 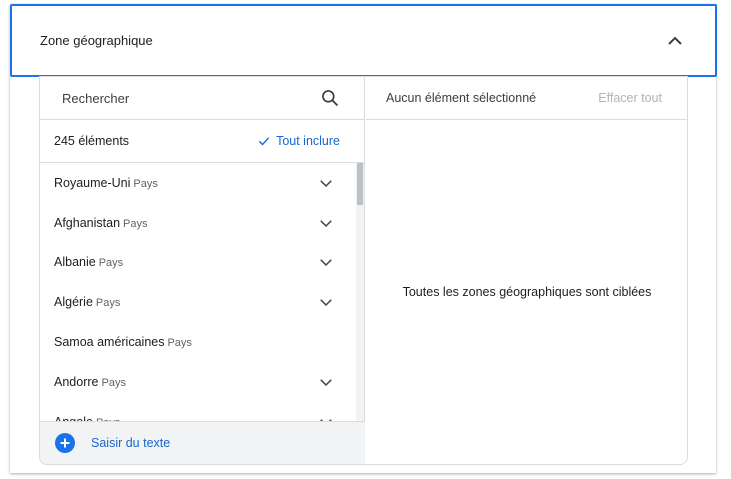 What do you see at coordinates (202, 442) in the screenshot?
I see `enter-text-button: Saisir du texte` at bounding box center [202, 442].